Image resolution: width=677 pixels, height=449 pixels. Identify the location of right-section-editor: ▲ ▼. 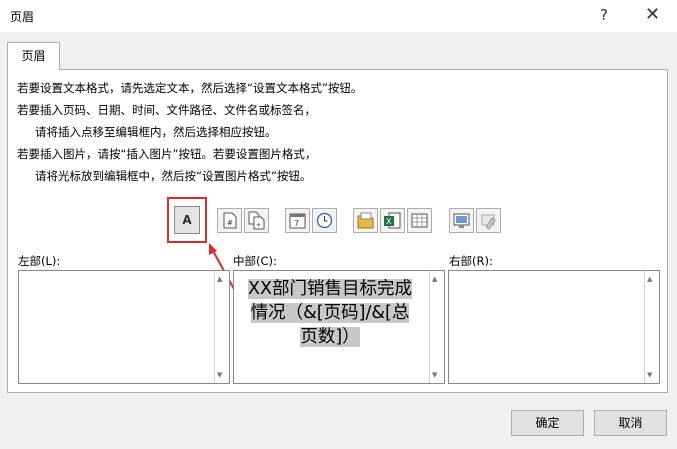
(554, 327).